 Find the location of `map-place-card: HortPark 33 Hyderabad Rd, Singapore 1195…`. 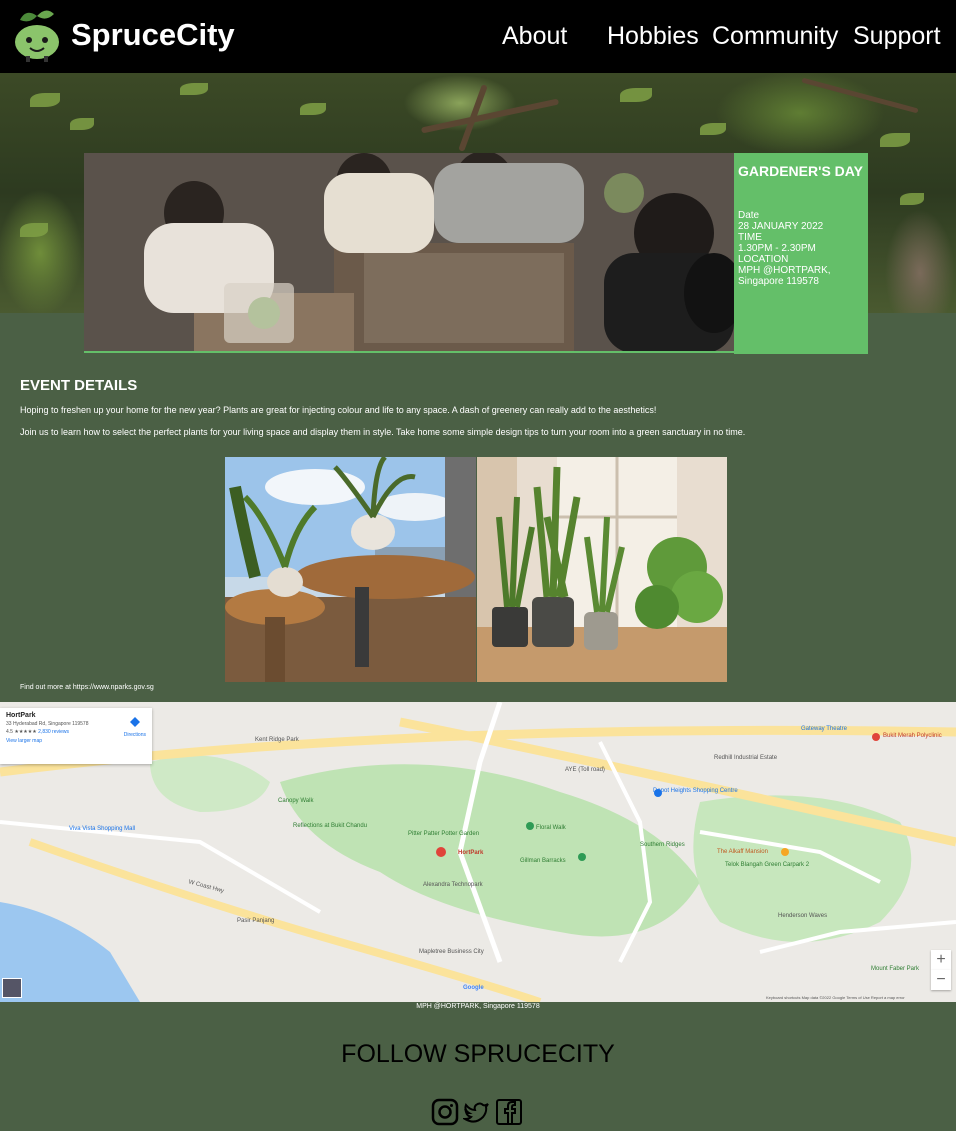

map-place-card: HortPark 33 Hyderabad Rd, Singapore 1195… is located at coordinates (76, 736).